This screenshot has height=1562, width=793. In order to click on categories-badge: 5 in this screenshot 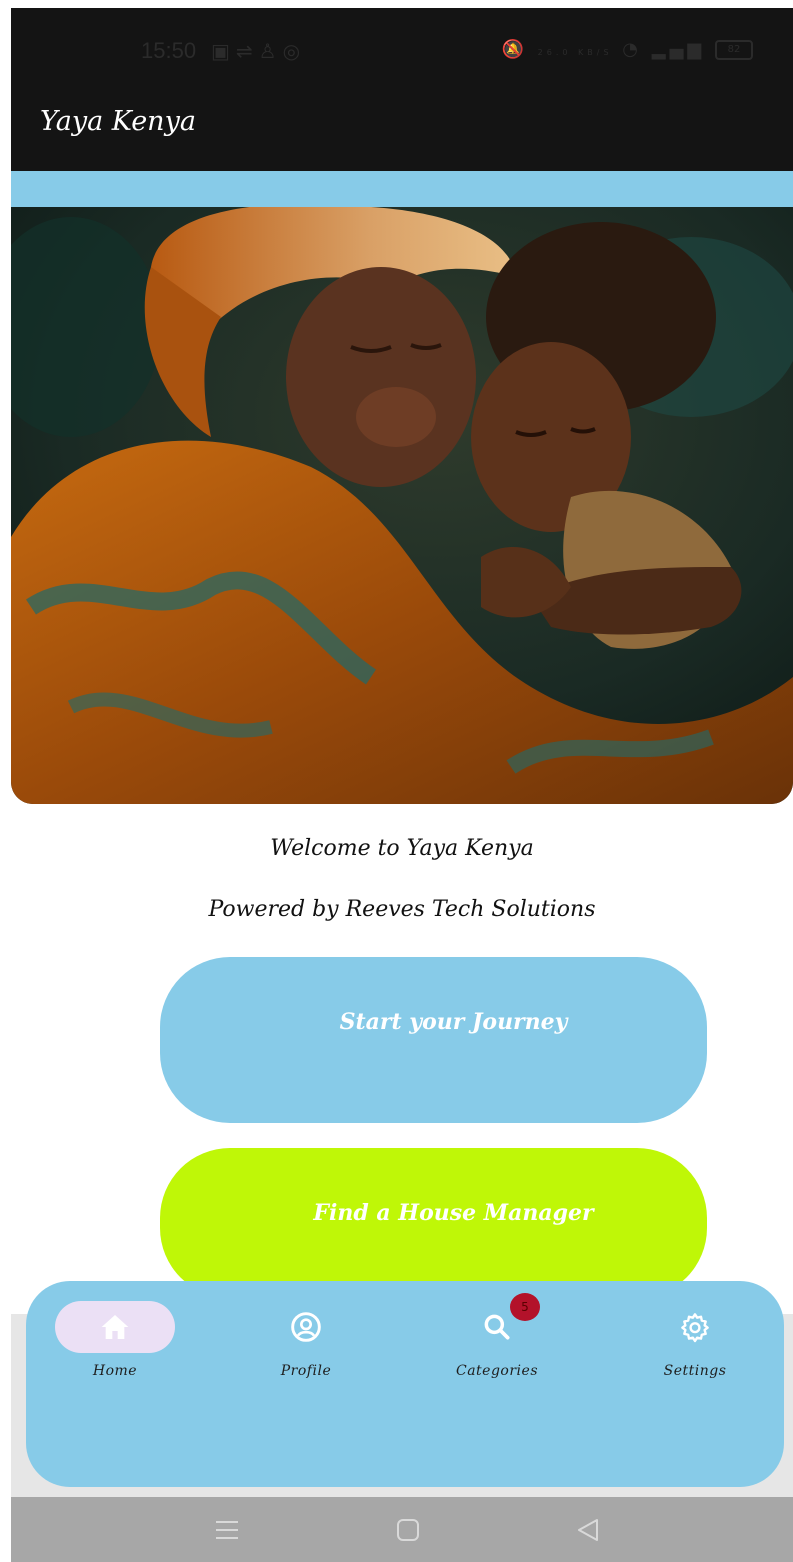, I will do `click(525, 1307)`.